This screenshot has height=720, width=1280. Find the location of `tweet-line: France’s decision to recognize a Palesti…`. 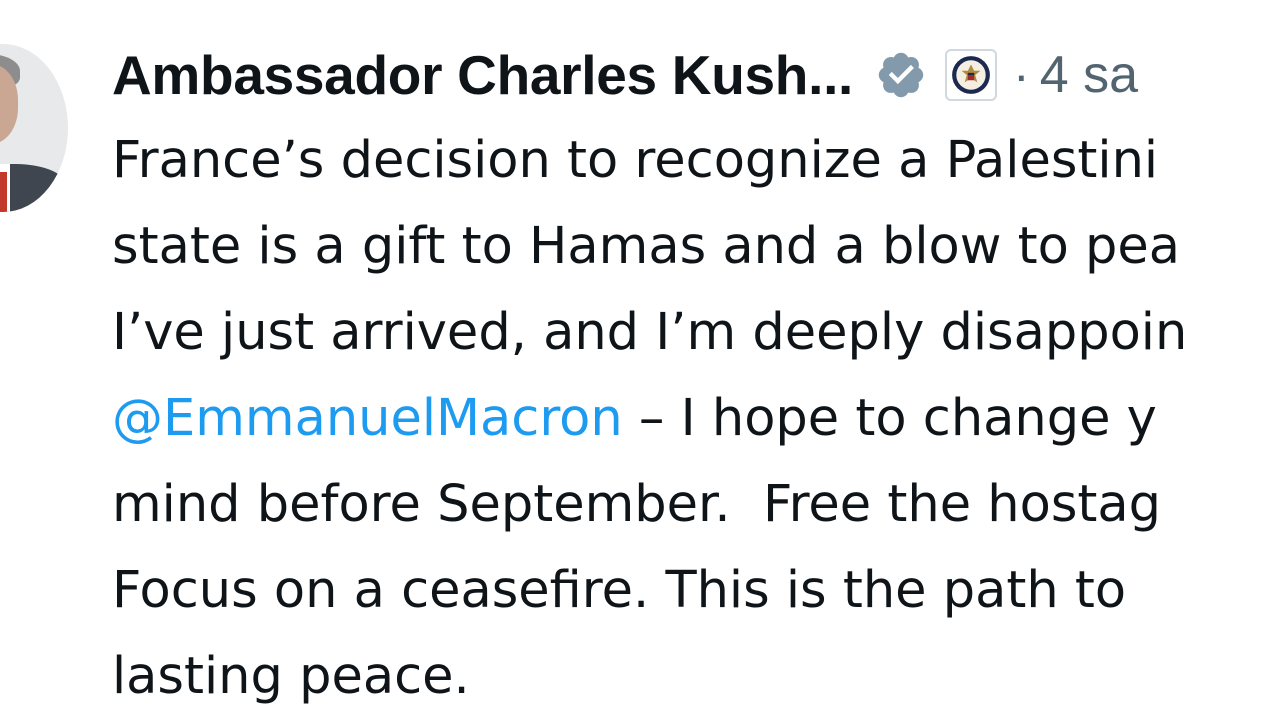

tweet-line: France’s decision to recognize a Palesti… is located at coordinates (635, 160).